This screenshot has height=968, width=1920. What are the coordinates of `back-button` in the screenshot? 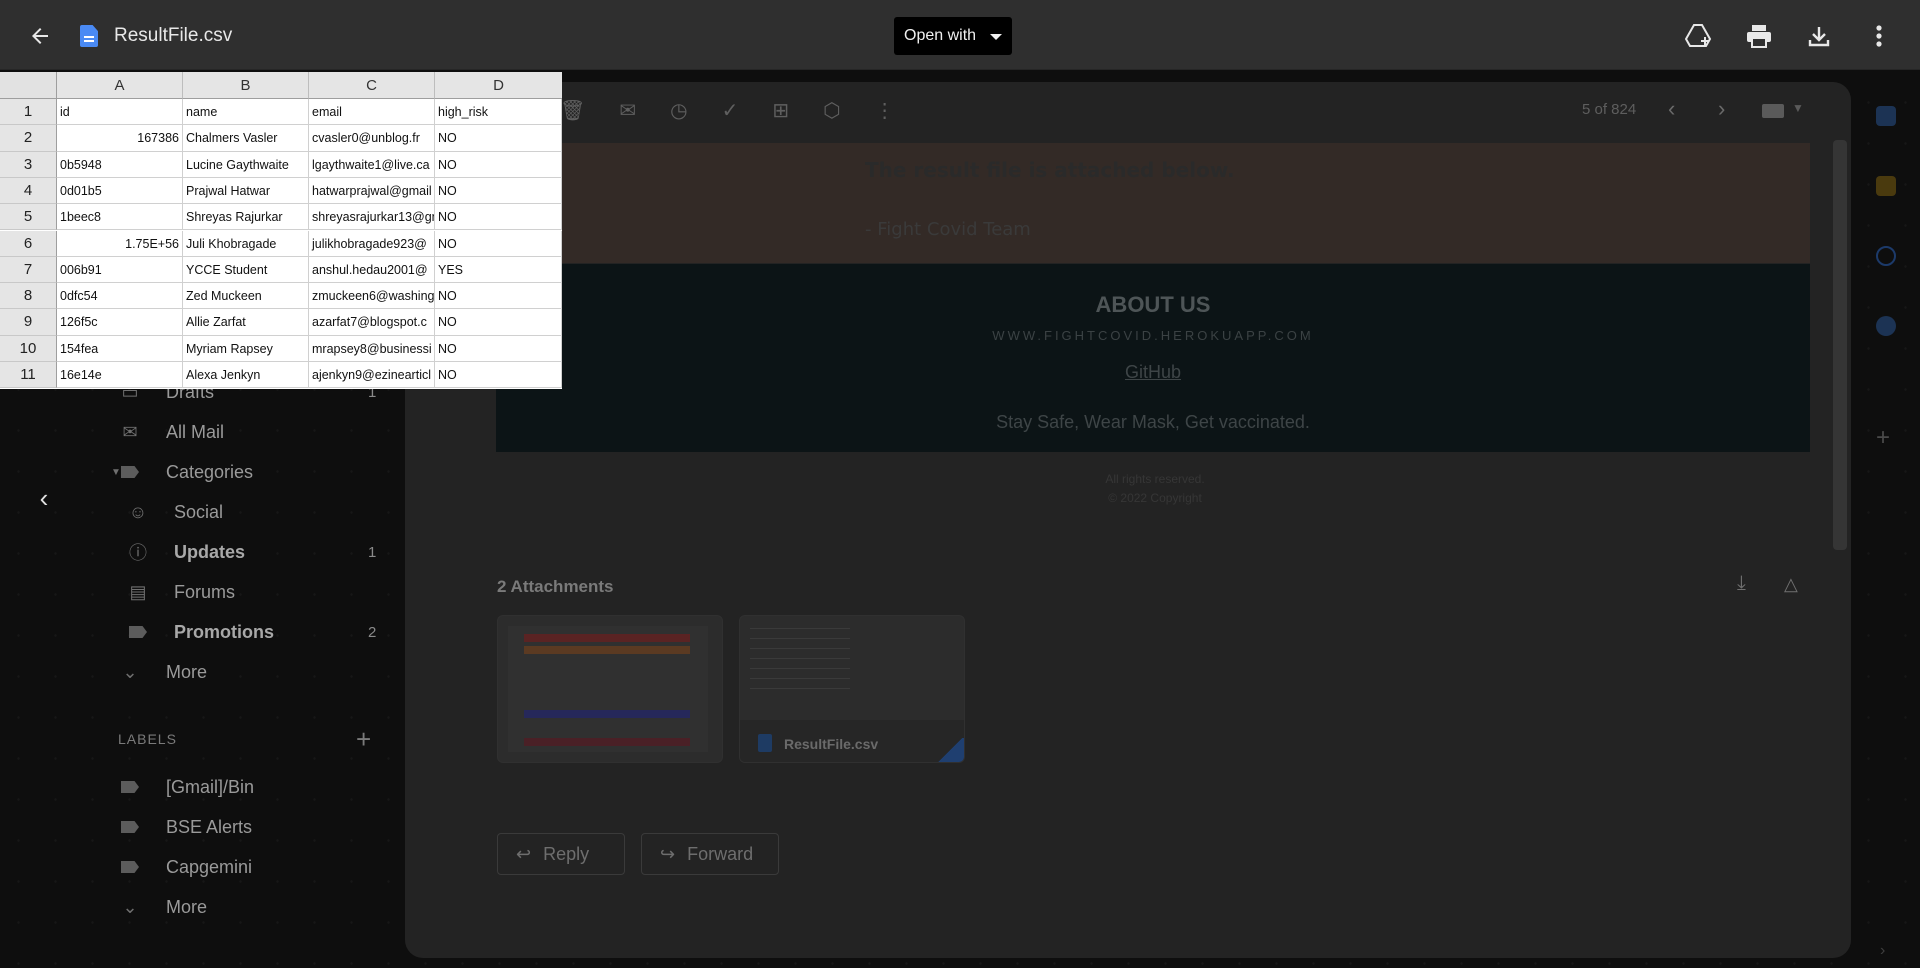 It's located at (40, 36).